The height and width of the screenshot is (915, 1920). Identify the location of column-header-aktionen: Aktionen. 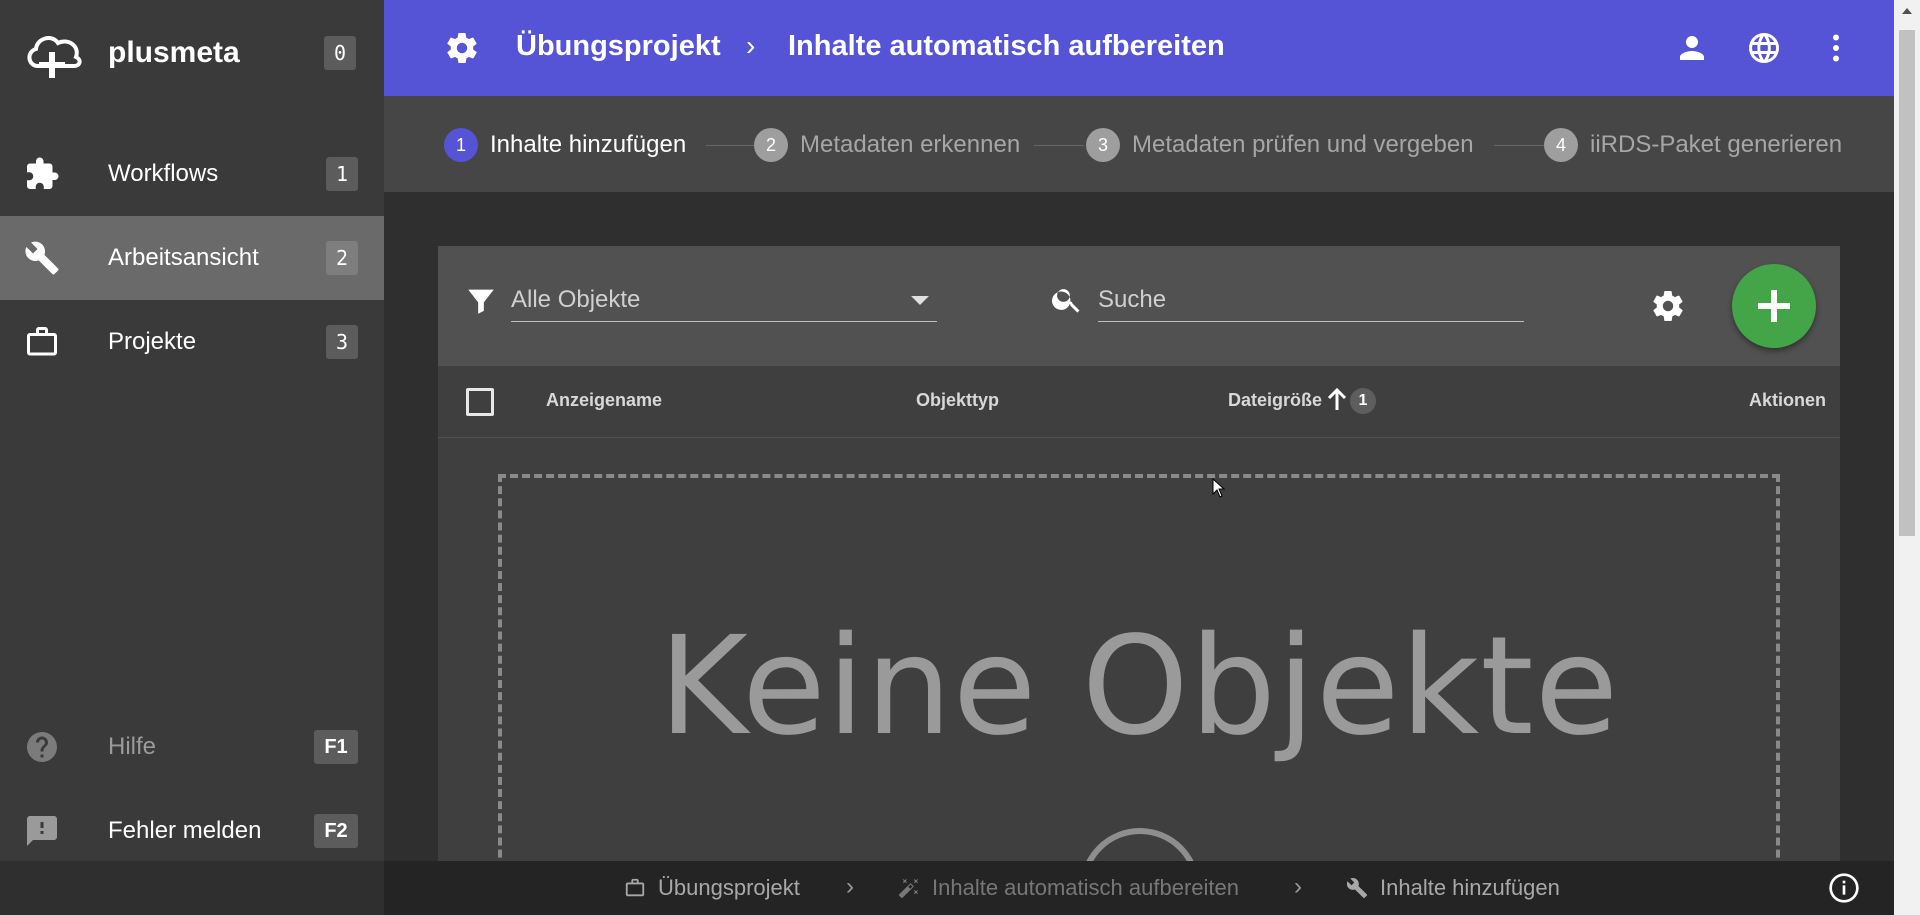
(1787, 400).